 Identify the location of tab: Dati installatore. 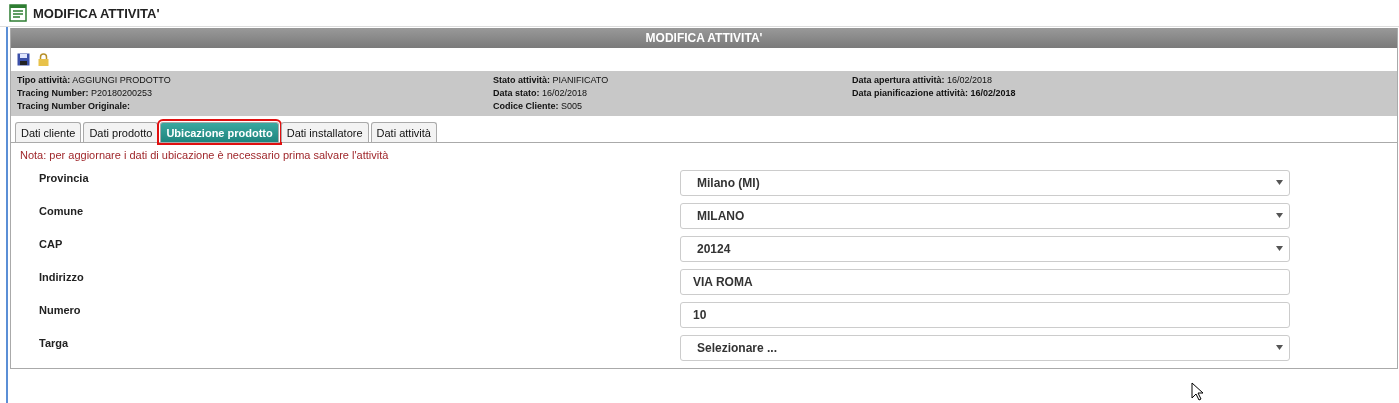
(324, 132).